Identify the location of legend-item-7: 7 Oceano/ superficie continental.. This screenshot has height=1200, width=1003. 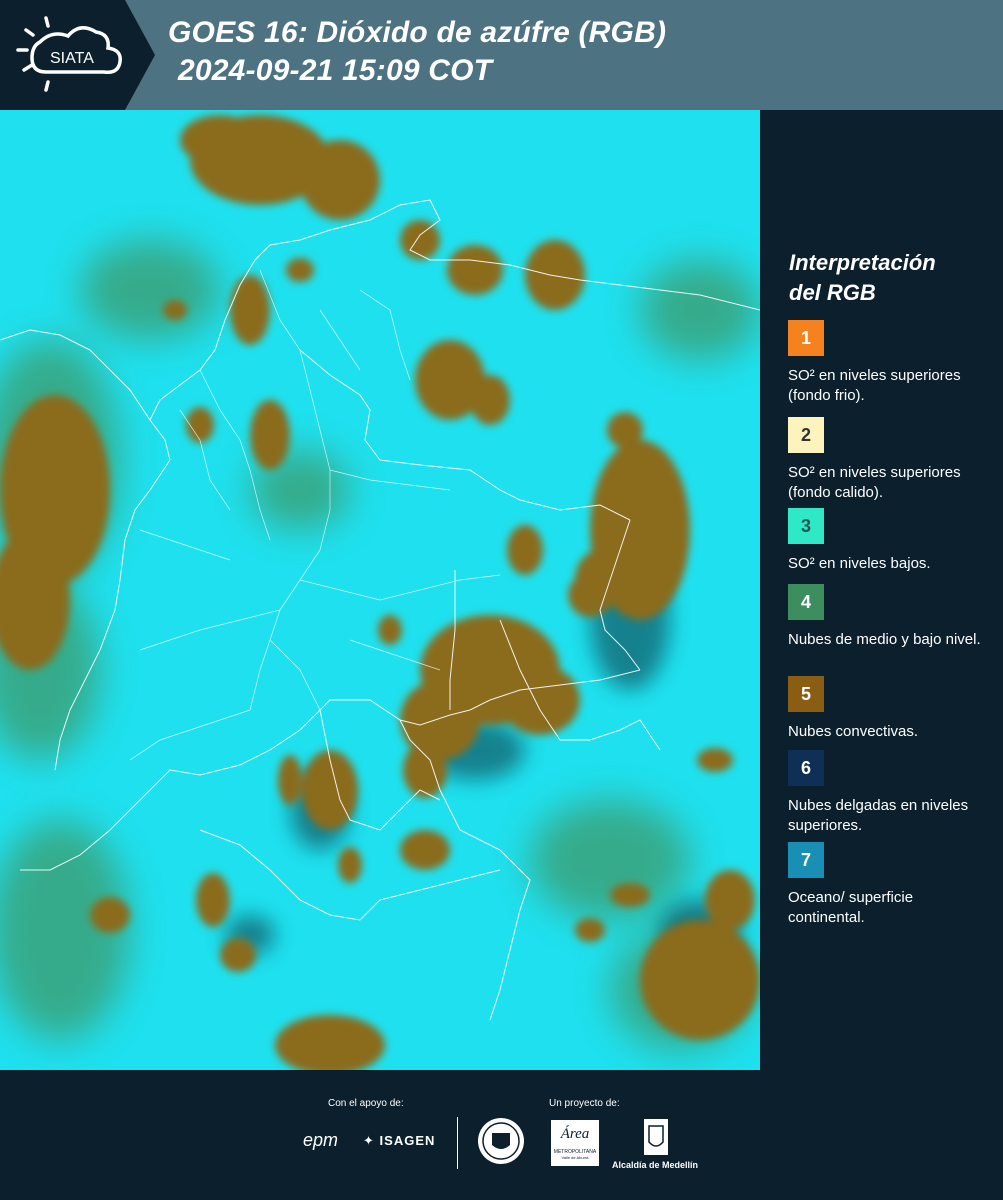
(888, 885).